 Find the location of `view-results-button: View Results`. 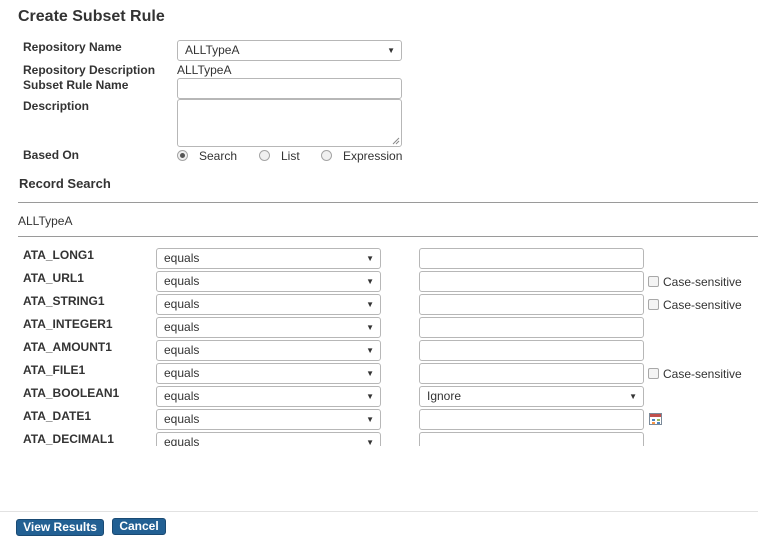

view-results-button: View Results is located at coordinates (60, 527).